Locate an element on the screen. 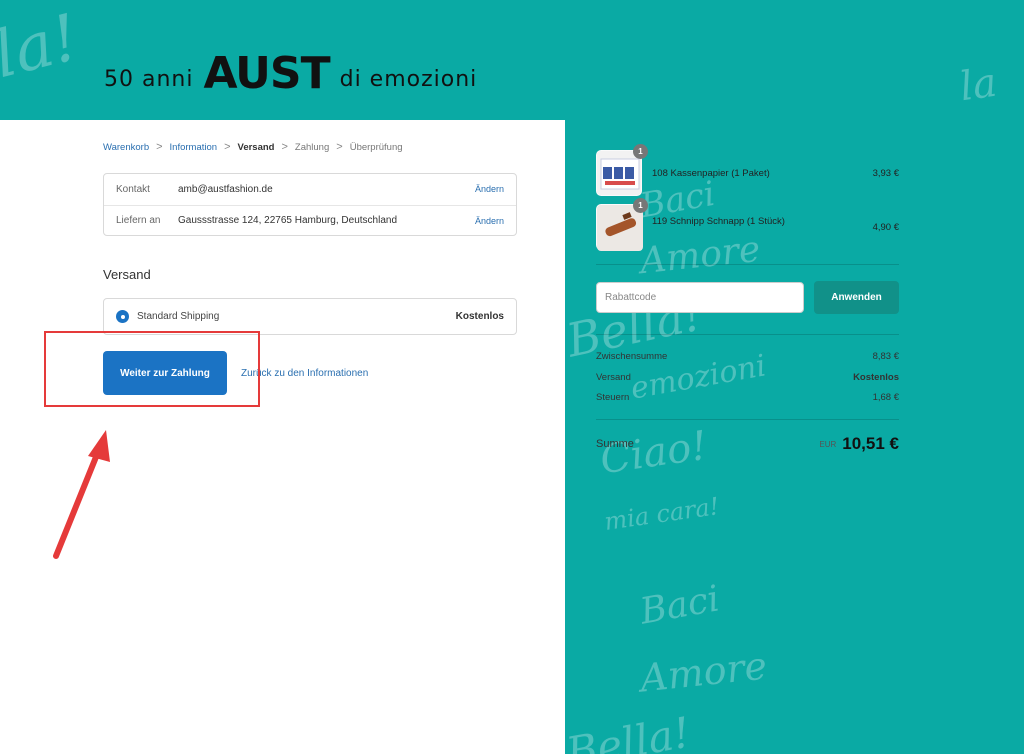 This screenshot has width=1024, height=754. logo: 50 anni AUST di emozioni is located at coordinates (290, 74).